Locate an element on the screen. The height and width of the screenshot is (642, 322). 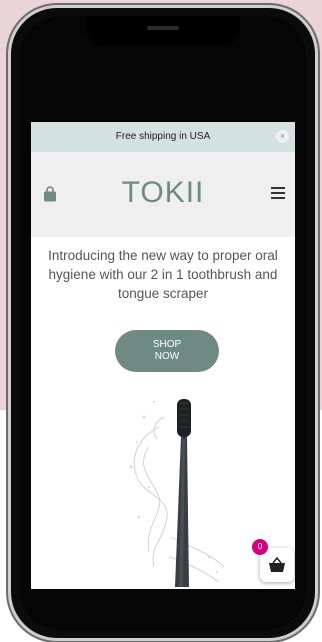
shop-now-label: SHOP NOW is located at coordinates (167, 350).